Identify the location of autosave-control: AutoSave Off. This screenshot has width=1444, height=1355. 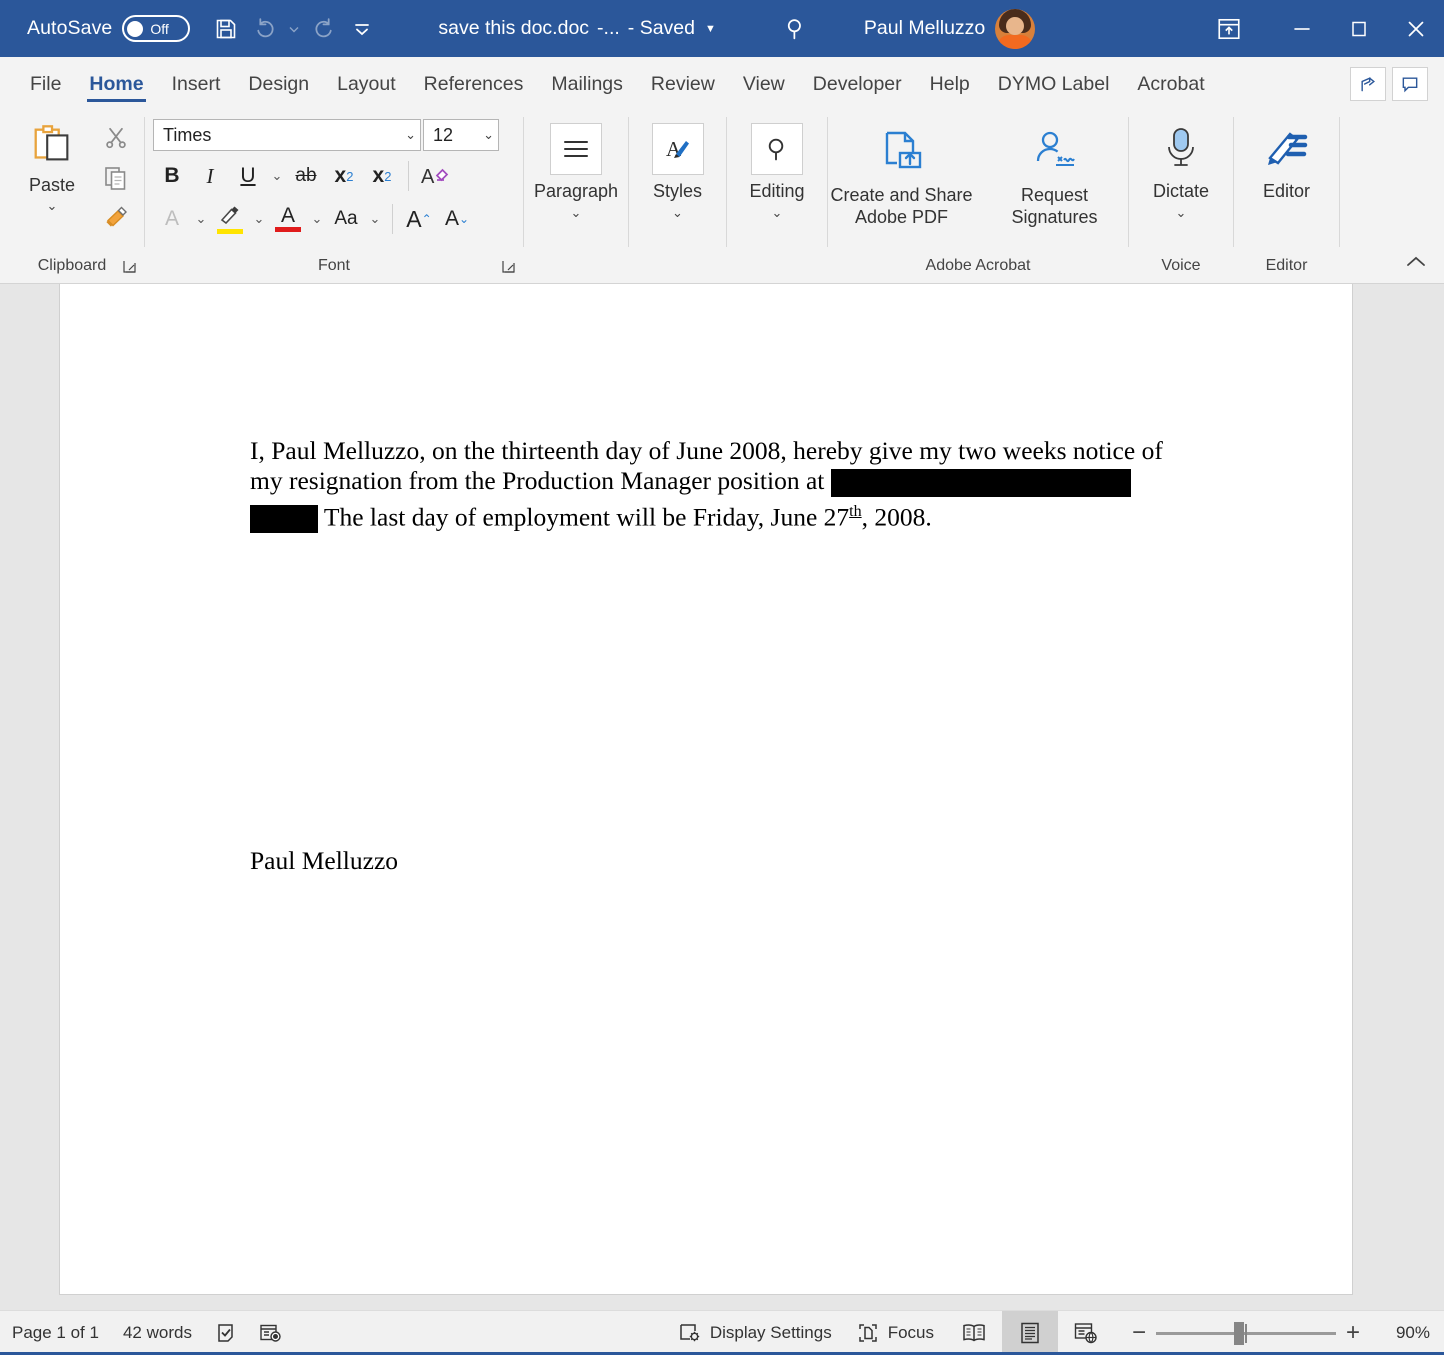
(109, 28).